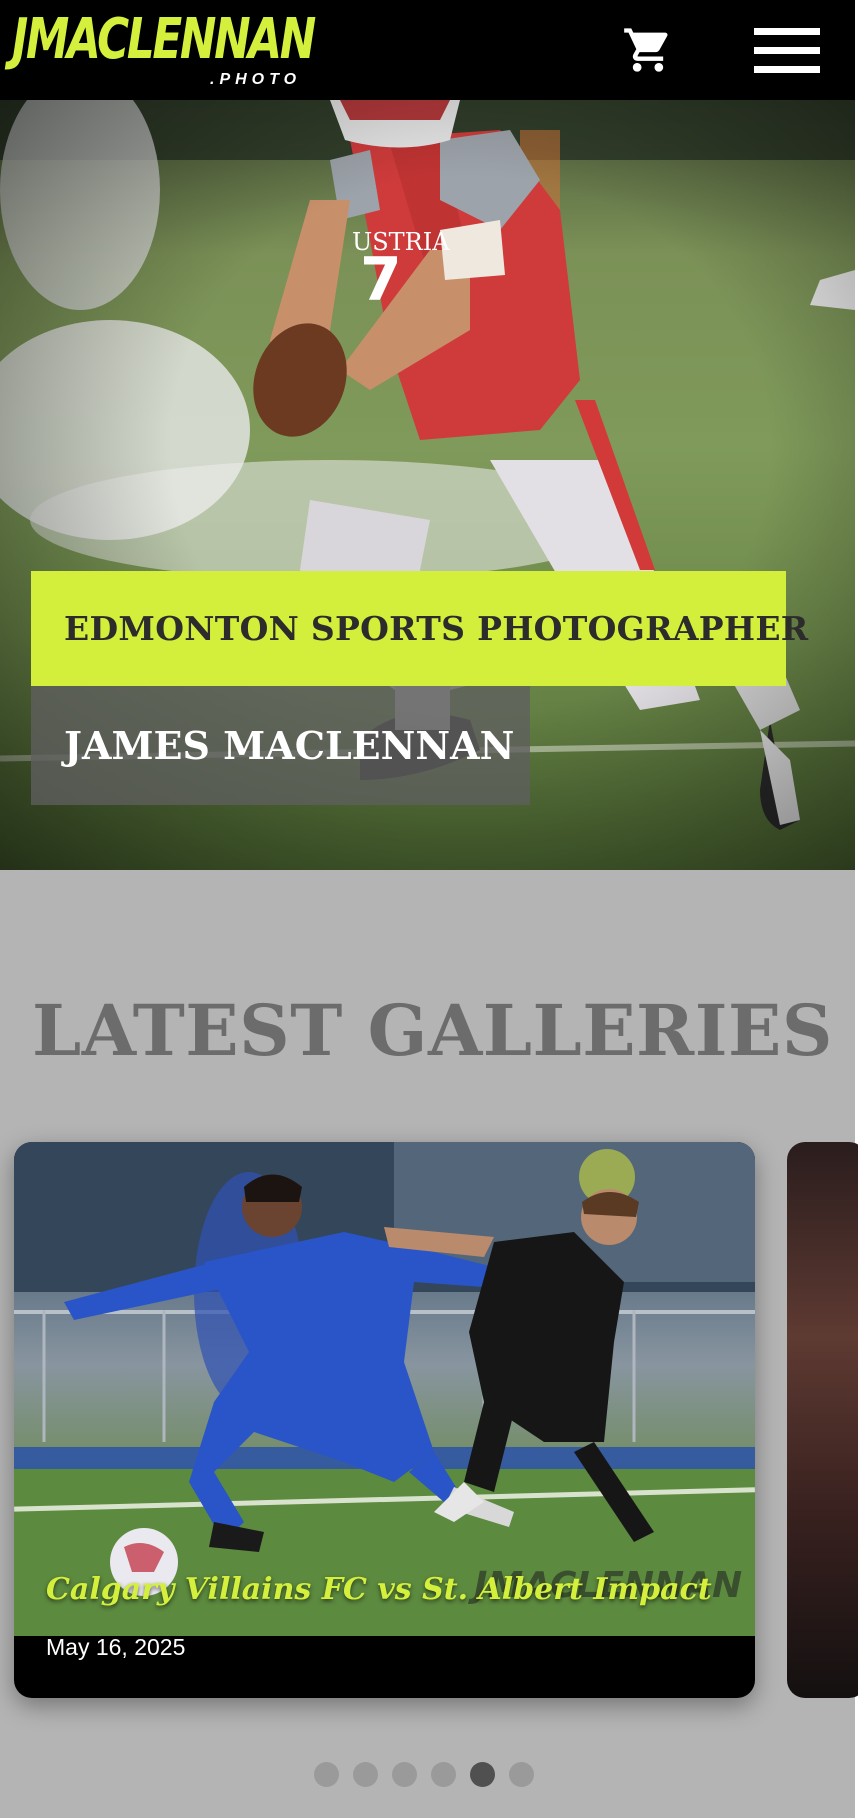  I want to click on hamburger-menu-button, so click(787, 50).